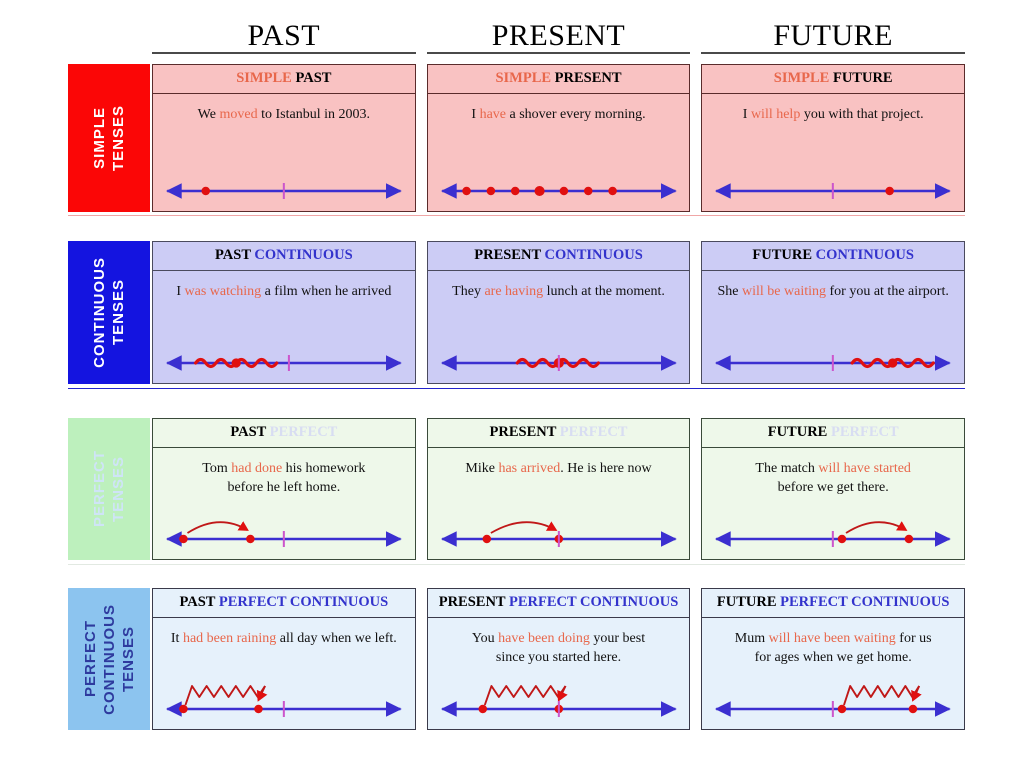  What do you see at coordinates (832, 638) in the screenshot?
I see `highlighted-verb: will have been waiting` at bounding box center [832, 638].